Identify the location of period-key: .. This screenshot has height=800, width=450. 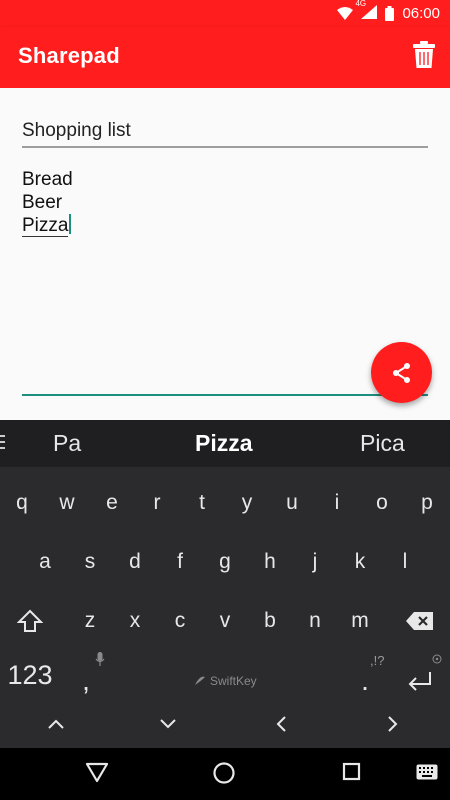
(365, 681).